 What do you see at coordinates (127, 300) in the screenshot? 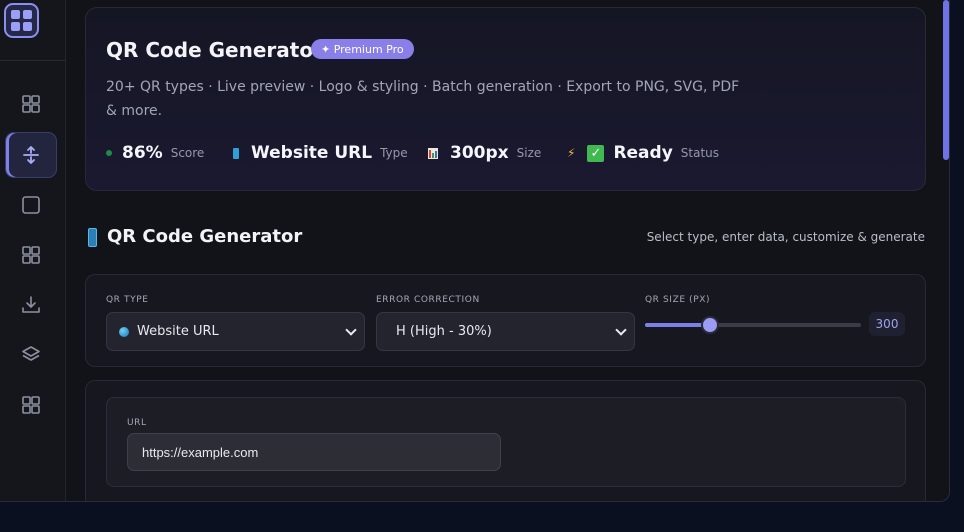
I see `qr-type-label: QR TYPE` at bounding box center [127, 300].